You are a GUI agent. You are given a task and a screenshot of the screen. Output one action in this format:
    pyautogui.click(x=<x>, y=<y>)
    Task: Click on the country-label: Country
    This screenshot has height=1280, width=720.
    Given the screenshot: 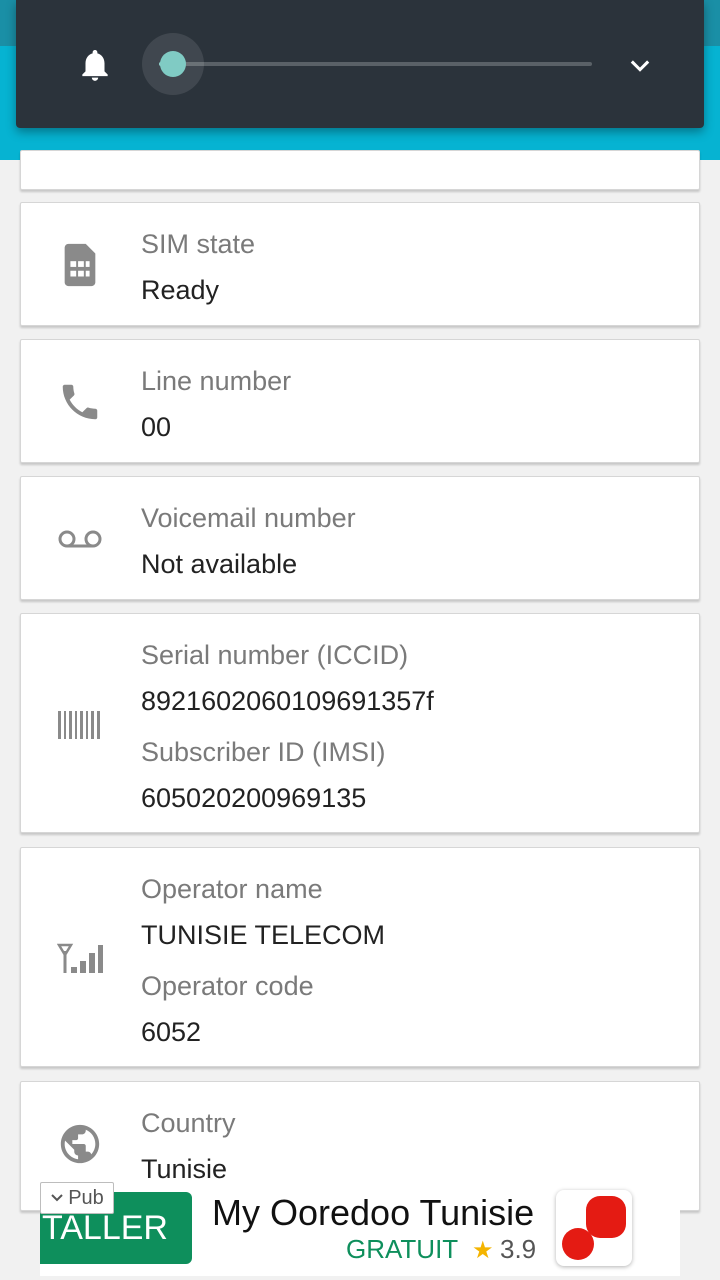 What is the action you would take?
    pyautogui.click(x=188, y=1123)
    